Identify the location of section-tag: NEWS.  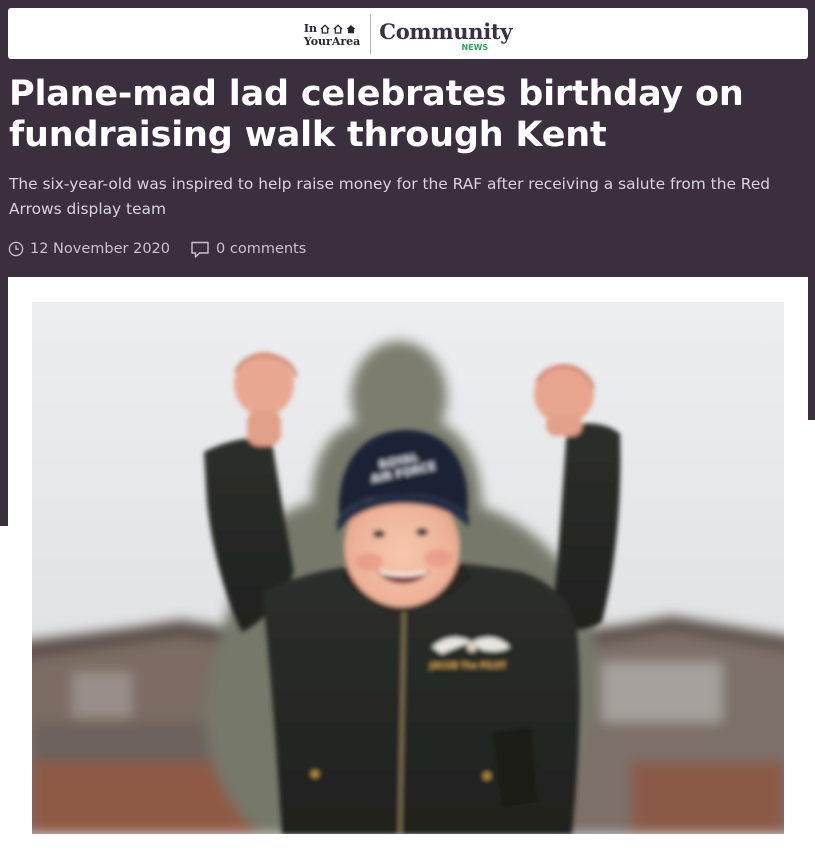
(475, 47).